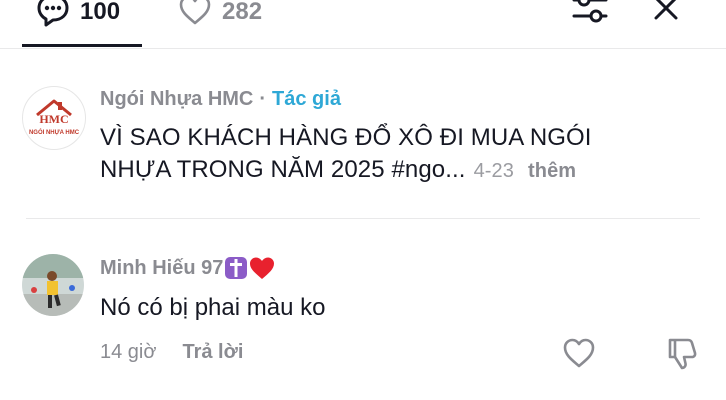 The height and width of the screenshot is (400, 726). What do you see at coordinates (236, 268) in the screenshot?
I see `latin-cross-emoji-icon` at bounding box center [236, 268].